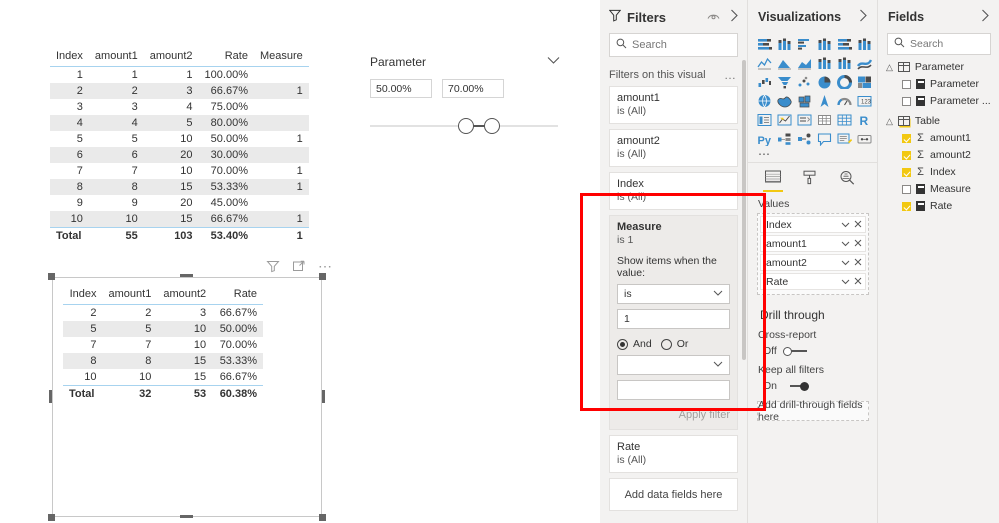 Image resolution: width=999 pixels, height=523 pixels. I want to click on slicer-slider, so click(465, 126).